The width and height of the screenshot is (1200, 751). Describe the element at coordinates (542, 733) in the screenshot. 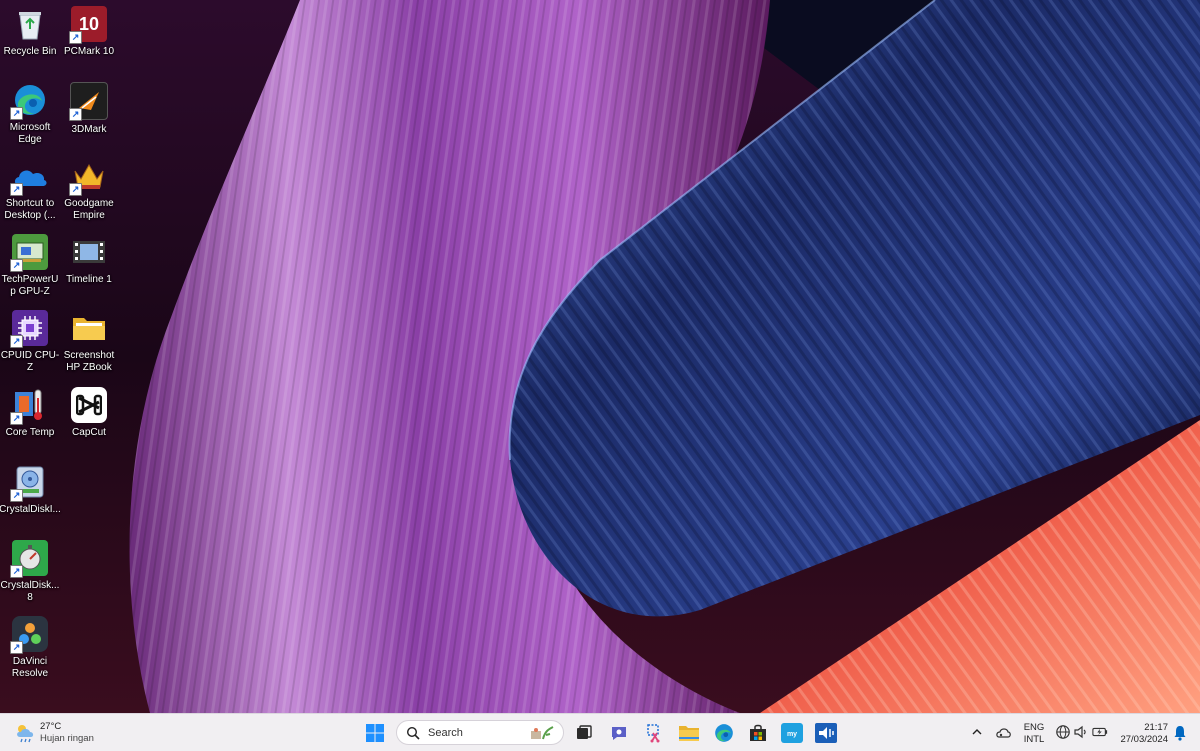

I see `search-highlight-icon` at that location.